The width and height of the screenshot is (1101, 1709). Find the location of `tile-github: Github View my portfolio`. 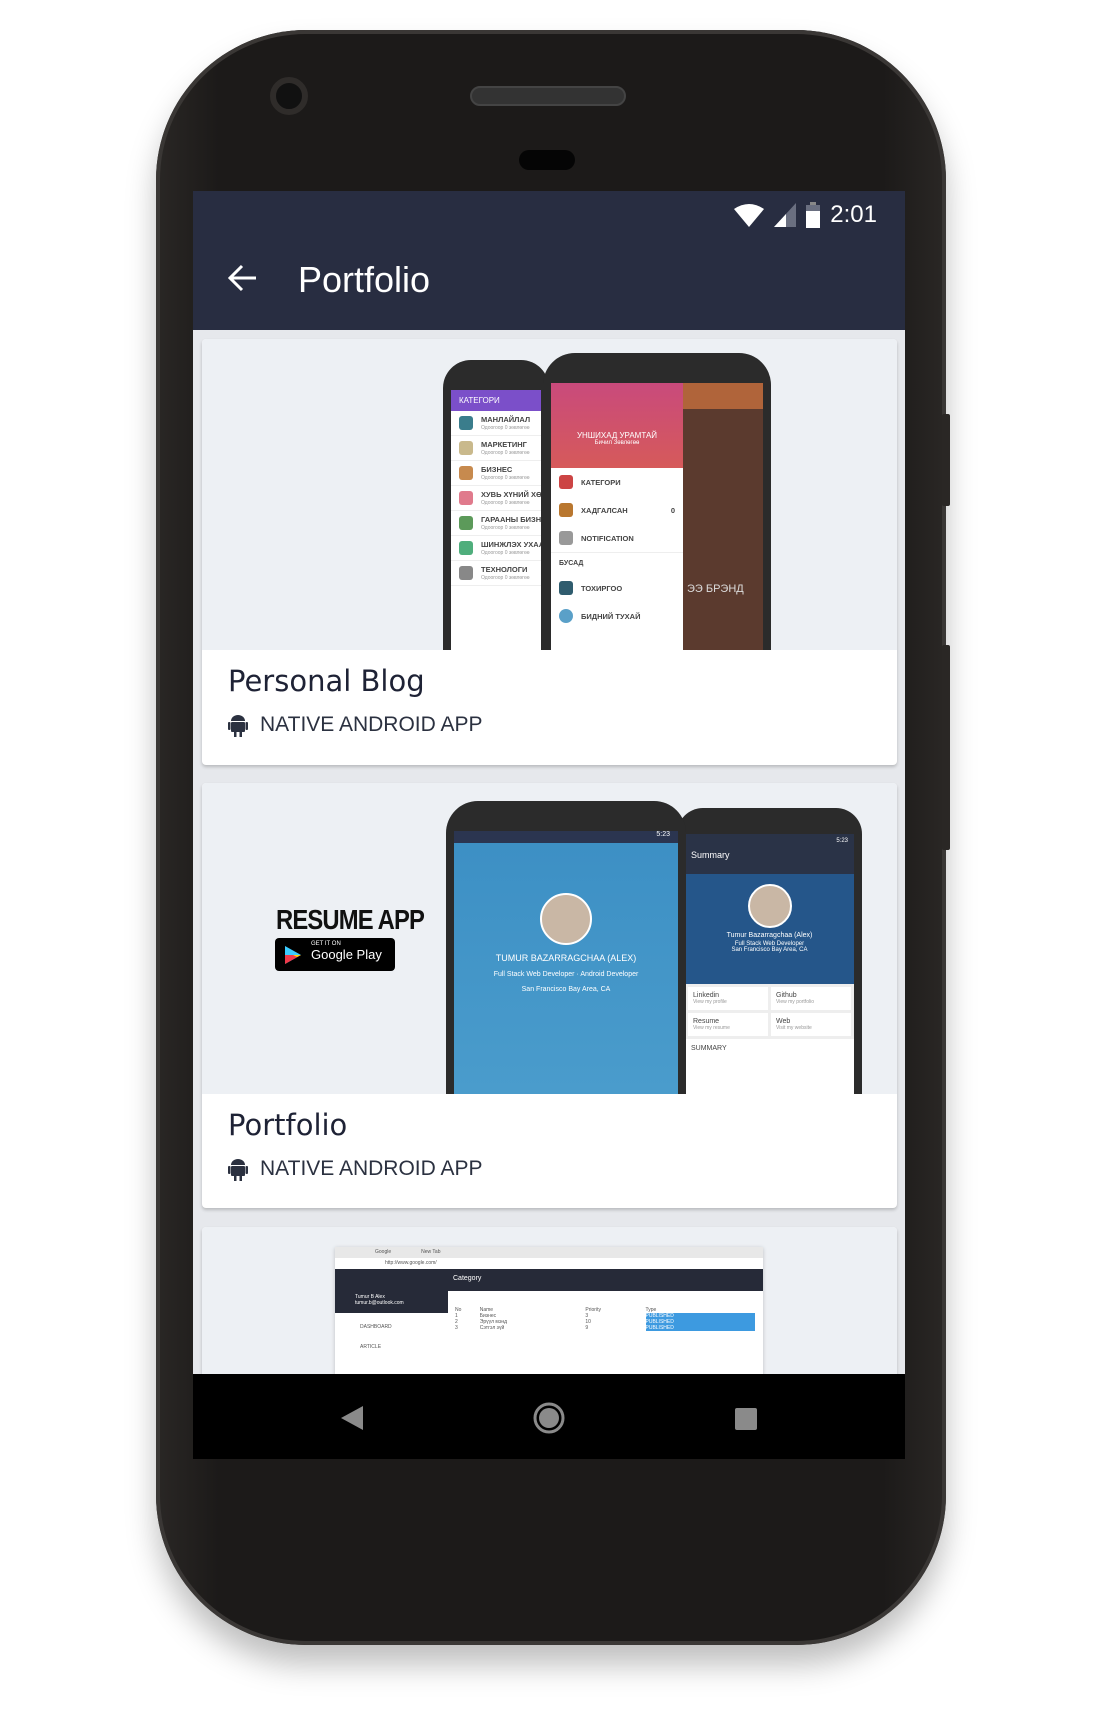

tile-github: Github View my portfolio is located at coordinates (811, 998).